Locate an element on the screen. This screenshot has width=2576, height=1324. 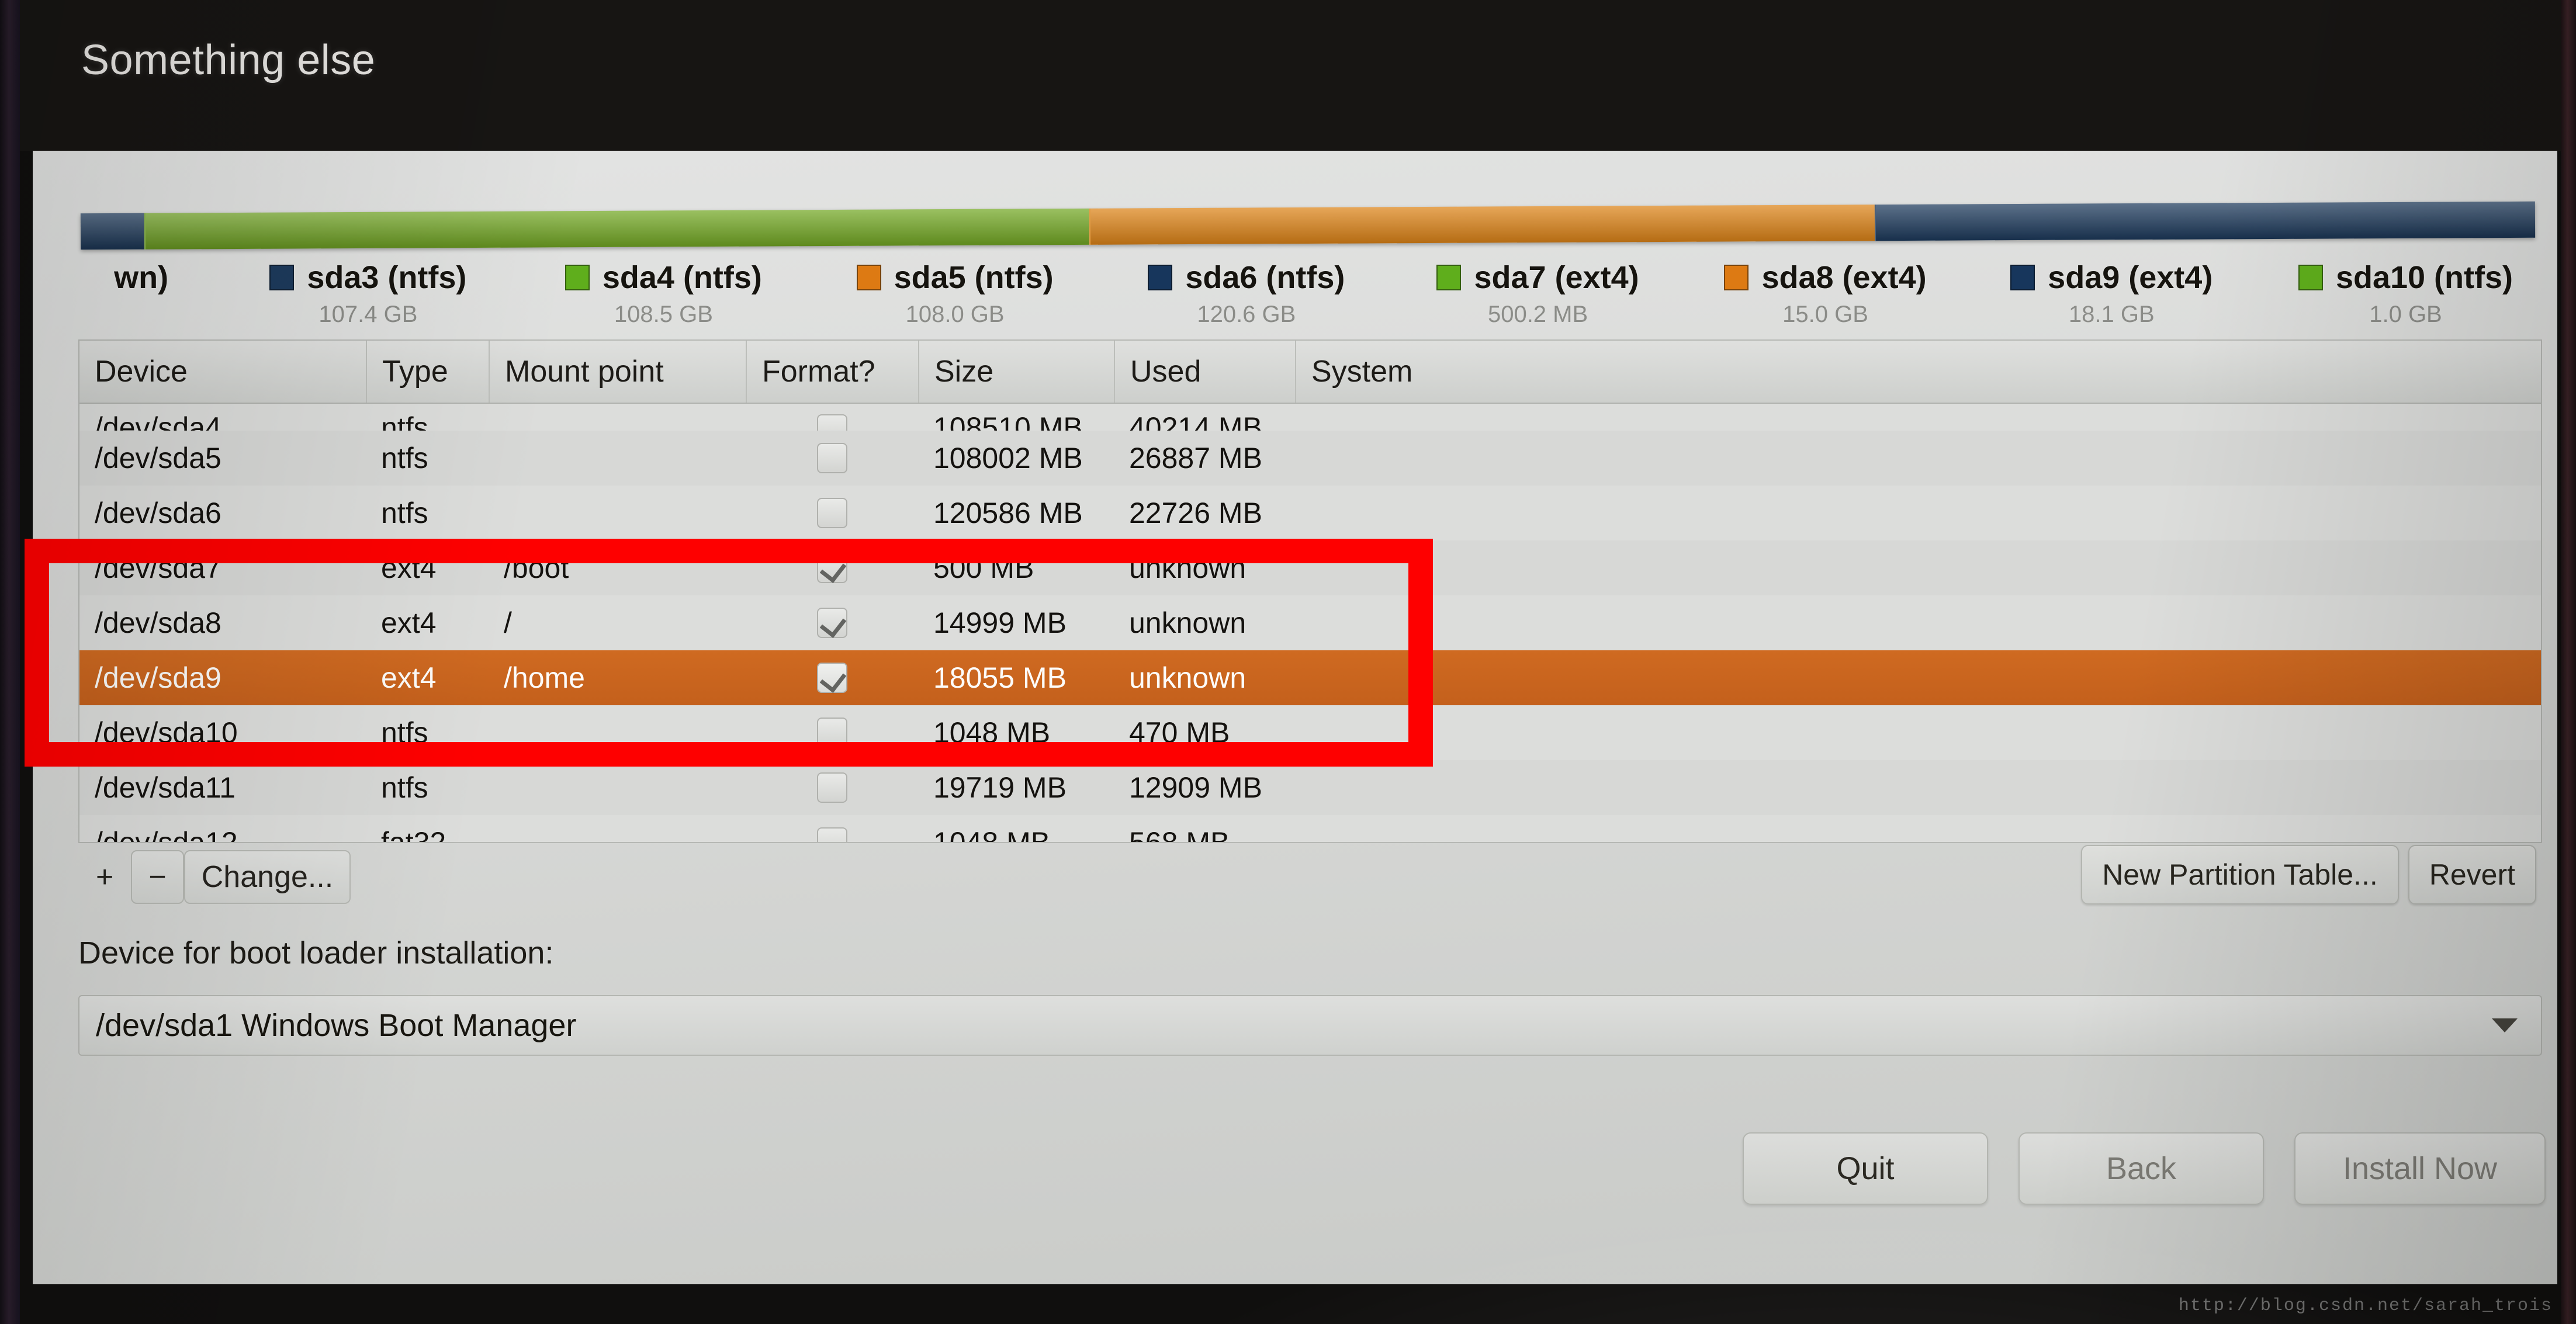
column-header-type: Type is located at coordinates (427, 372).